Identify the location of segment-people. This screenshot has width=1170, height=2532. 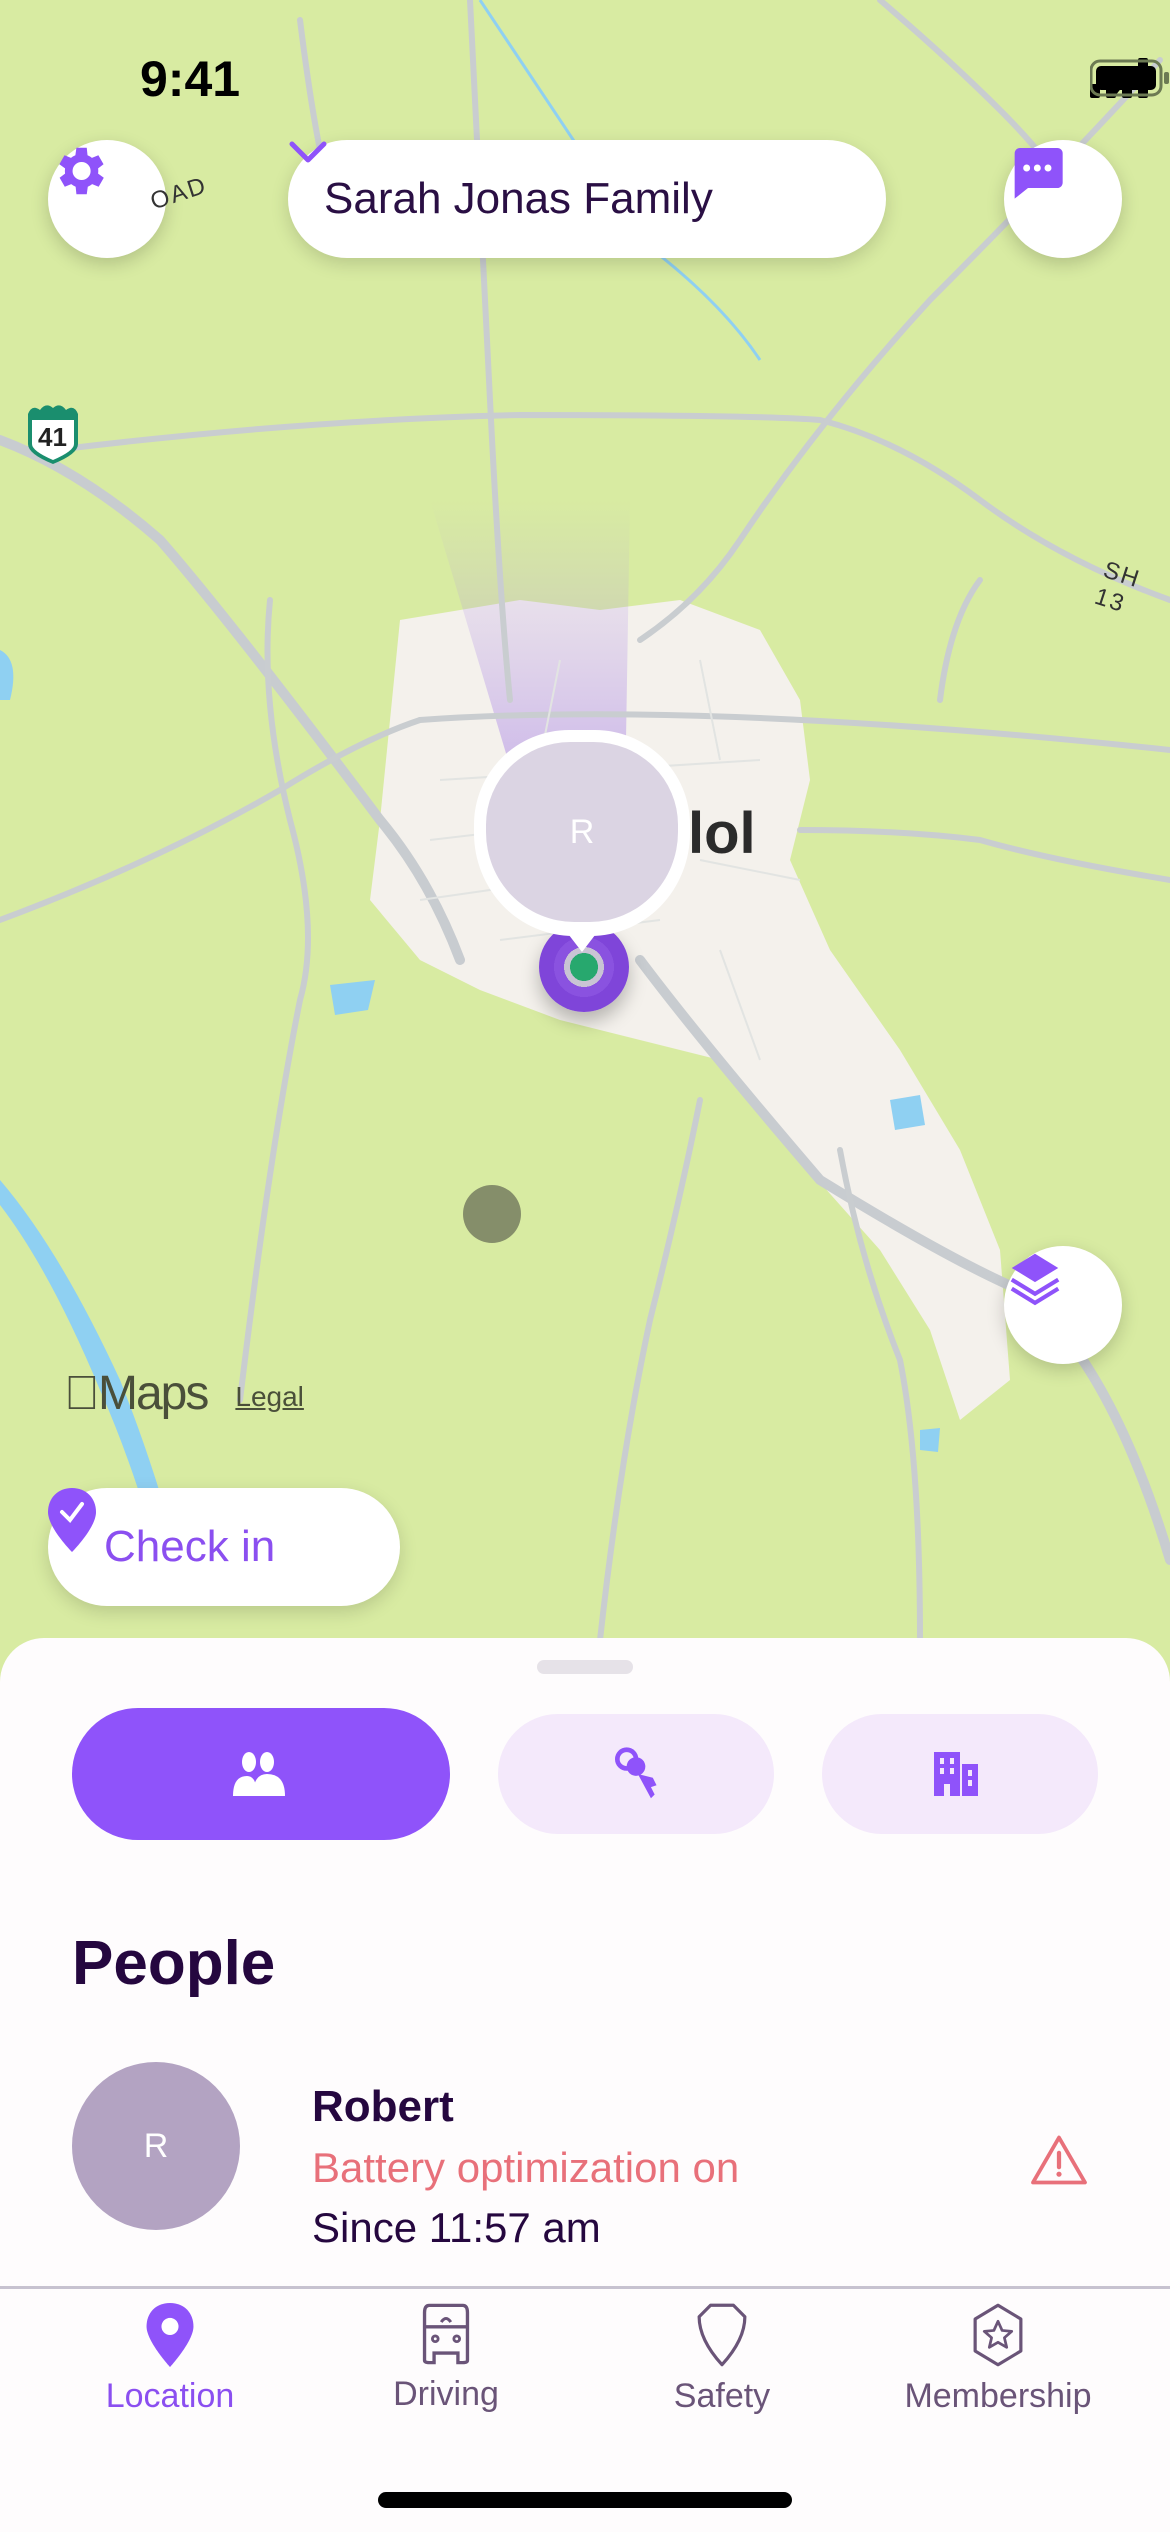
(261, 1774).